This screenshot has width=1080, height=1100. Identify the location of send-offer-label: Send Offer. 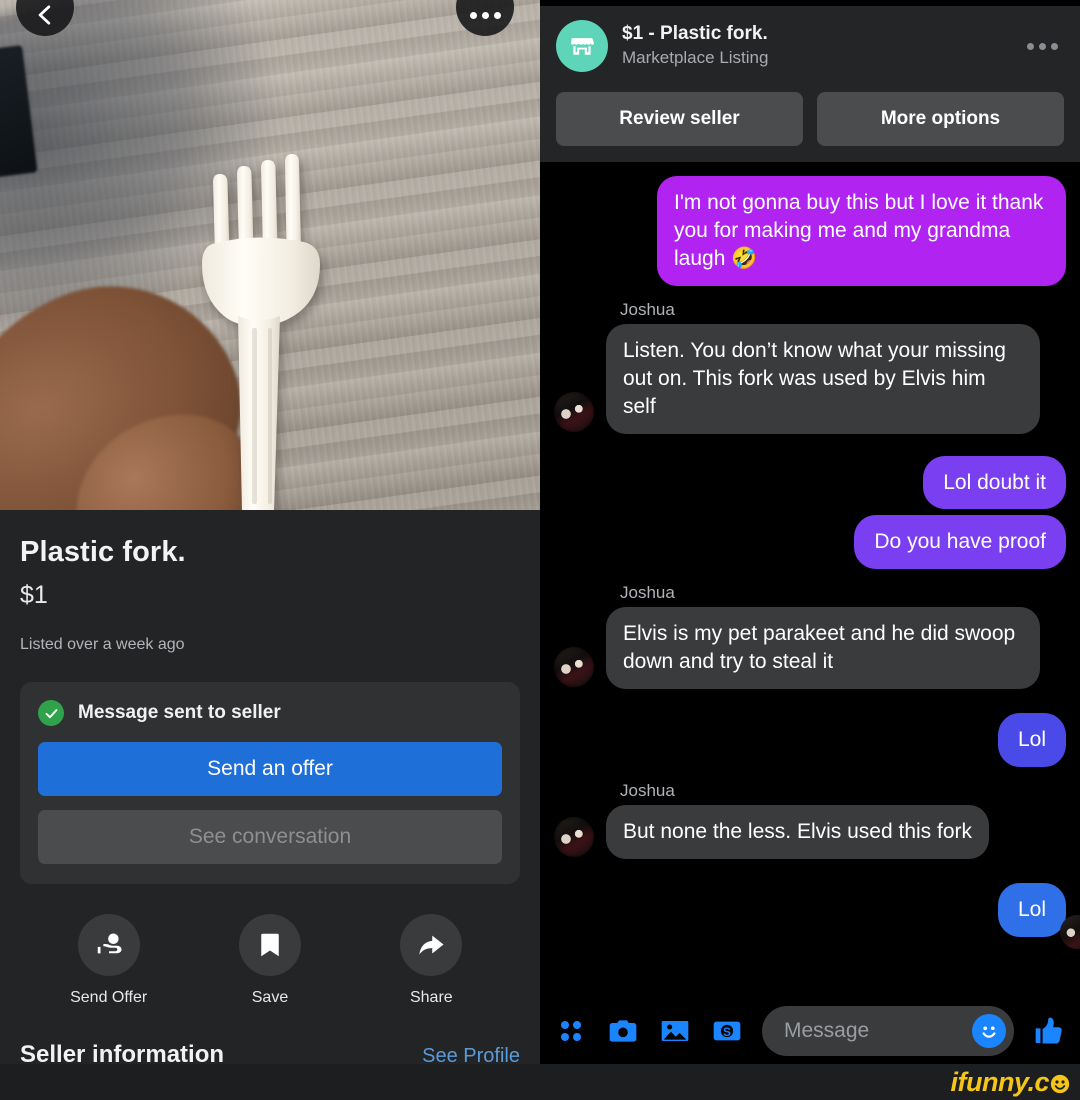
(109, 997).